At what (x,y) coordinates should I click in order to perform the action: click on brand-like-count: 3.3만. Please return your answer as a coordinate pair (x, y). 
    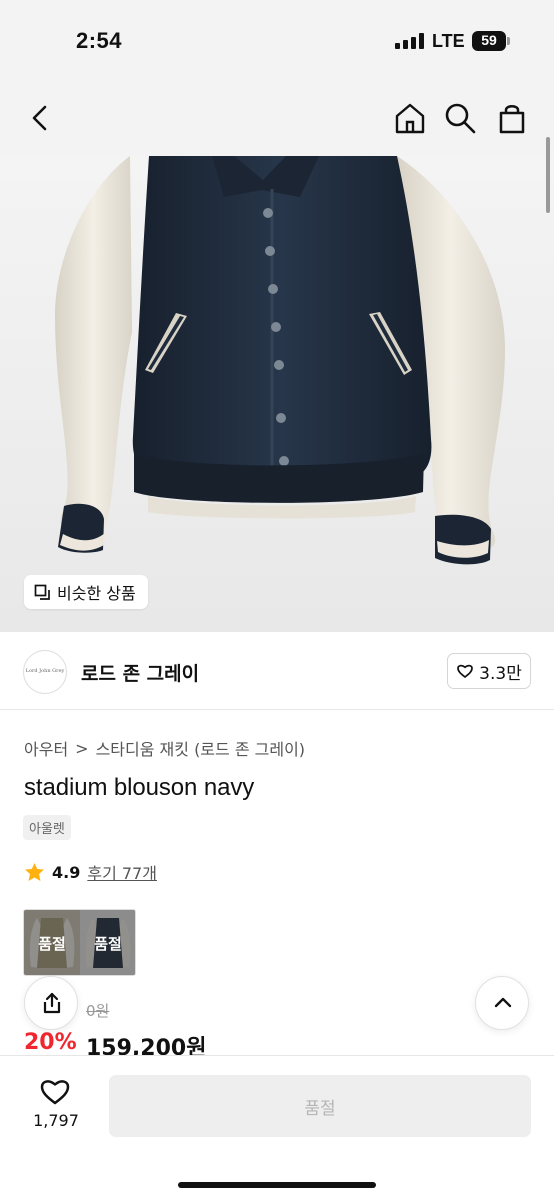
    Looking at the image, I should click on (500, 673).